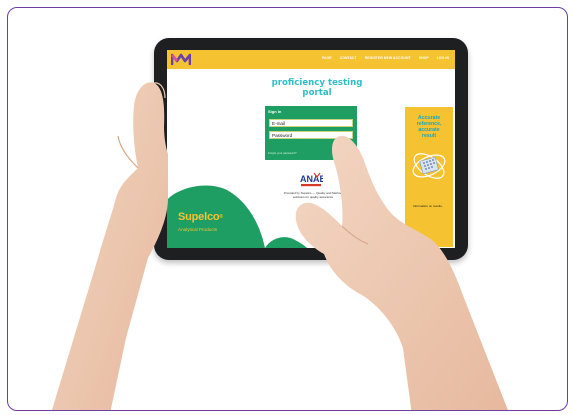 The width and height of the screenshot is (573, 415). Describe the element at coordinates (279, 123) in the screenshot. I see `email-placeholder: E-mail` at that location.